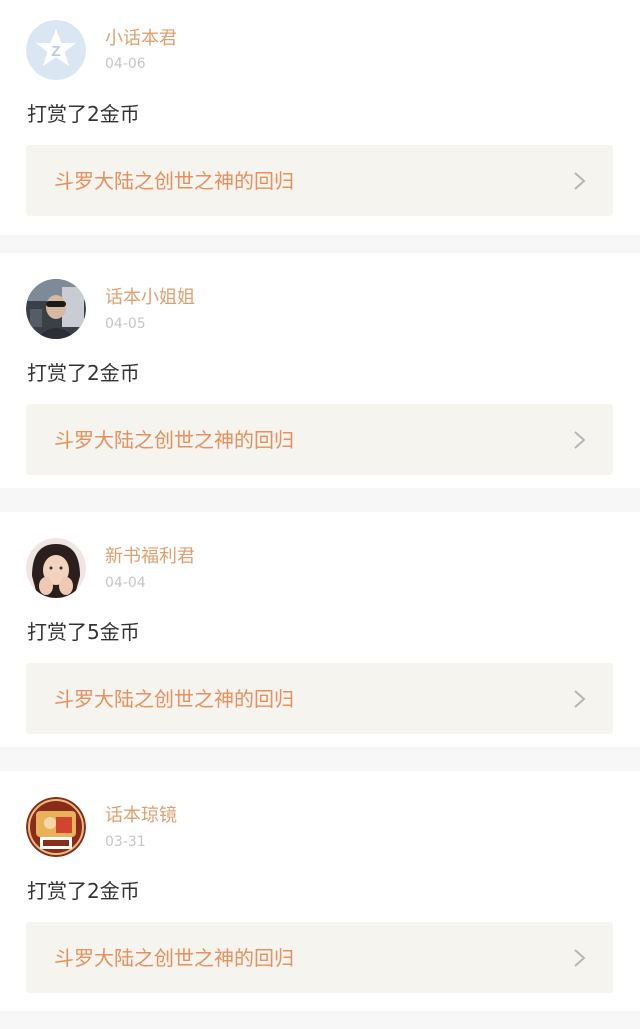 The height and width of the screenshot is (1029, 640). I want to click on reward-date: 04-06, so click(125, 64).